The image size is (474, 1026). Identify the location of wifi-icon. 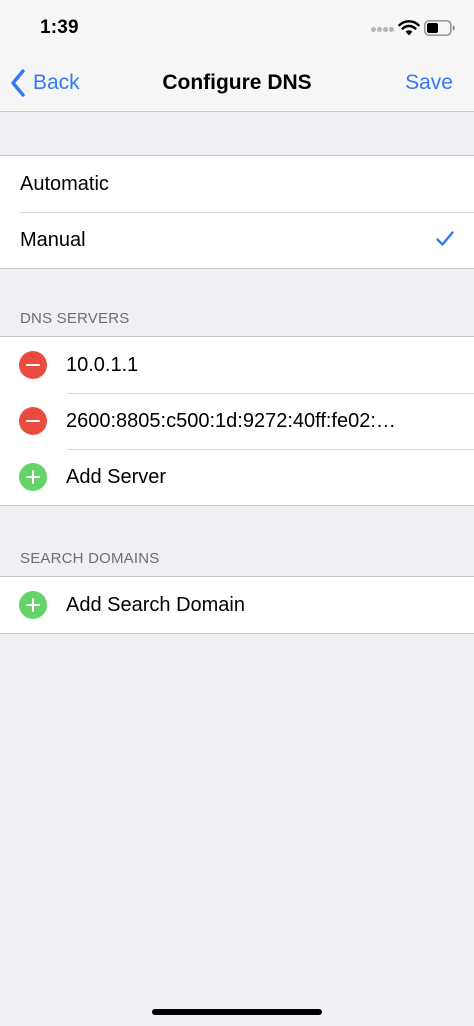
(409, 28).